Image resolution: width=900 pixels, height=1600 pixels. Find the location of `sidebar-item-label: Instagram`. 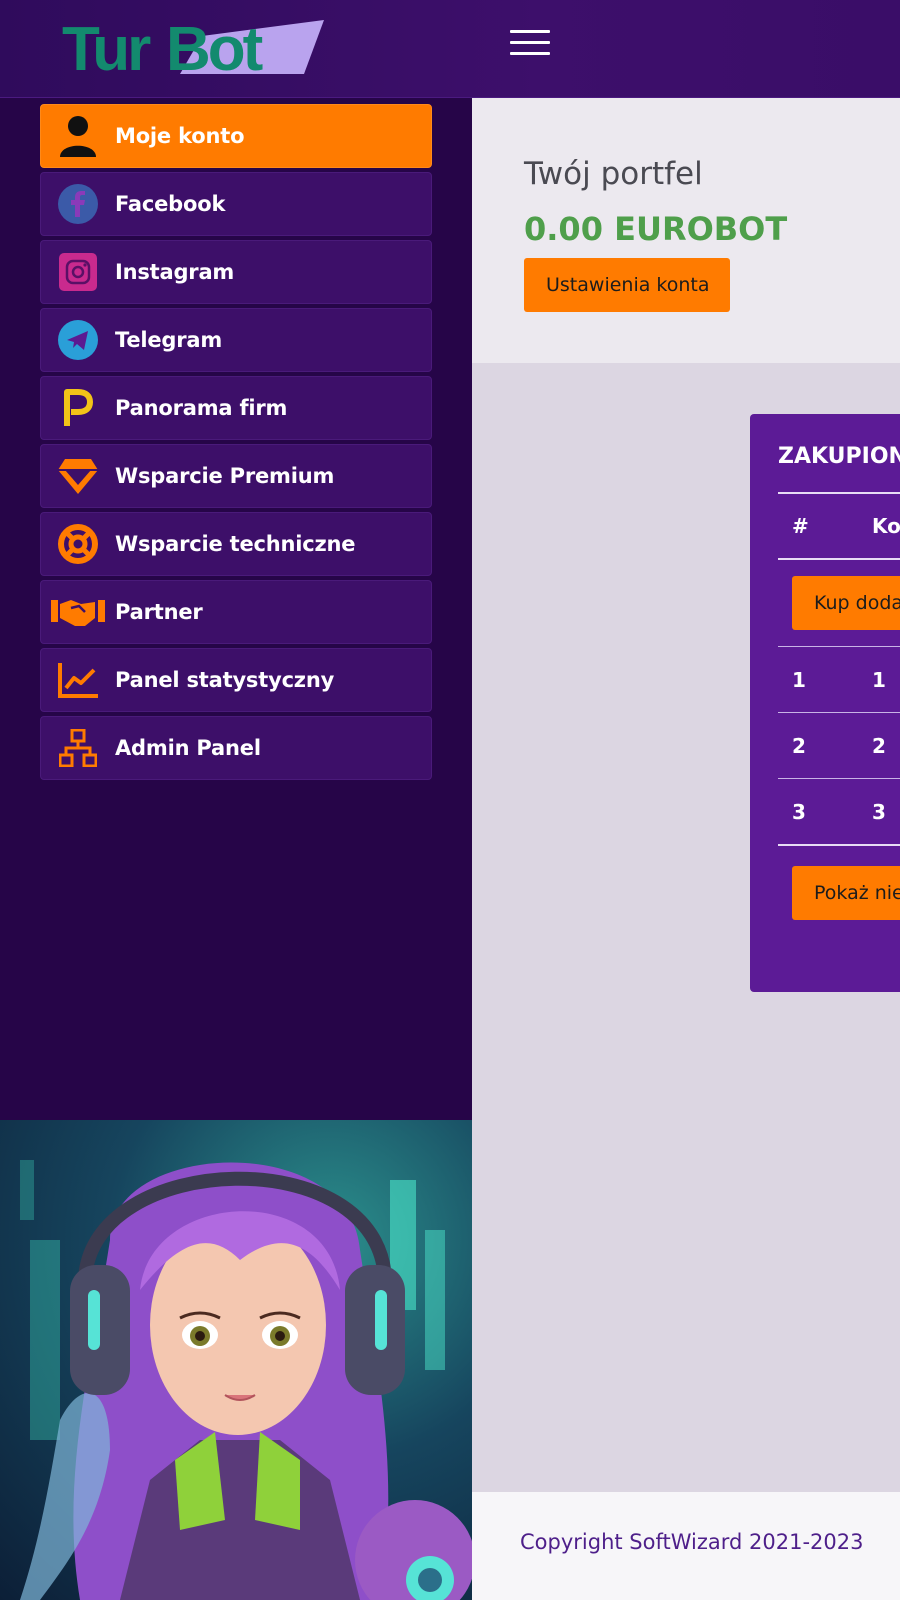

sidebar-item-label: Instagram is located at coordinates (175, 272).